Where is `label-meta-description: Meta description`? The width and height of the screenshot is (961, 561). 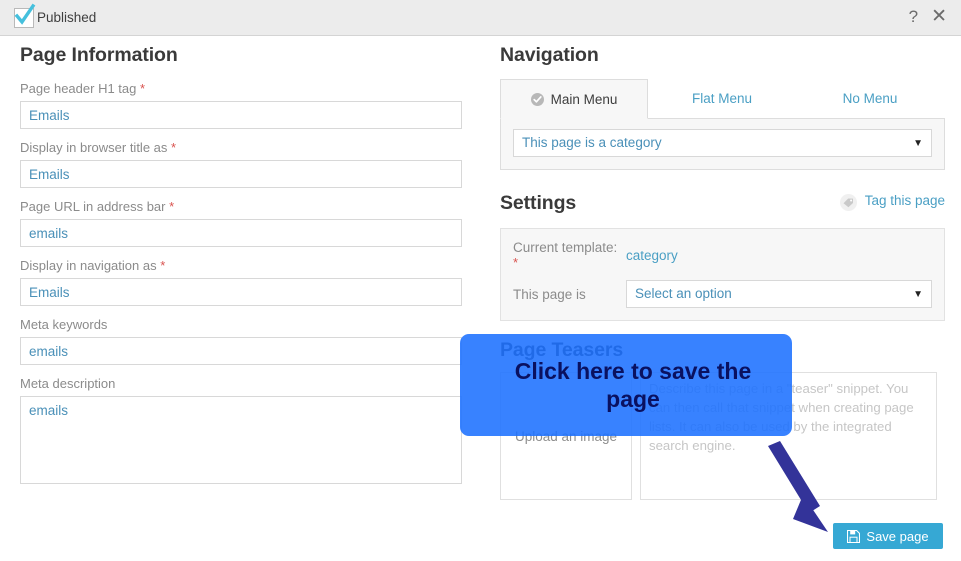
label-meta-description: Meta description is located at coordinates (68, 383).